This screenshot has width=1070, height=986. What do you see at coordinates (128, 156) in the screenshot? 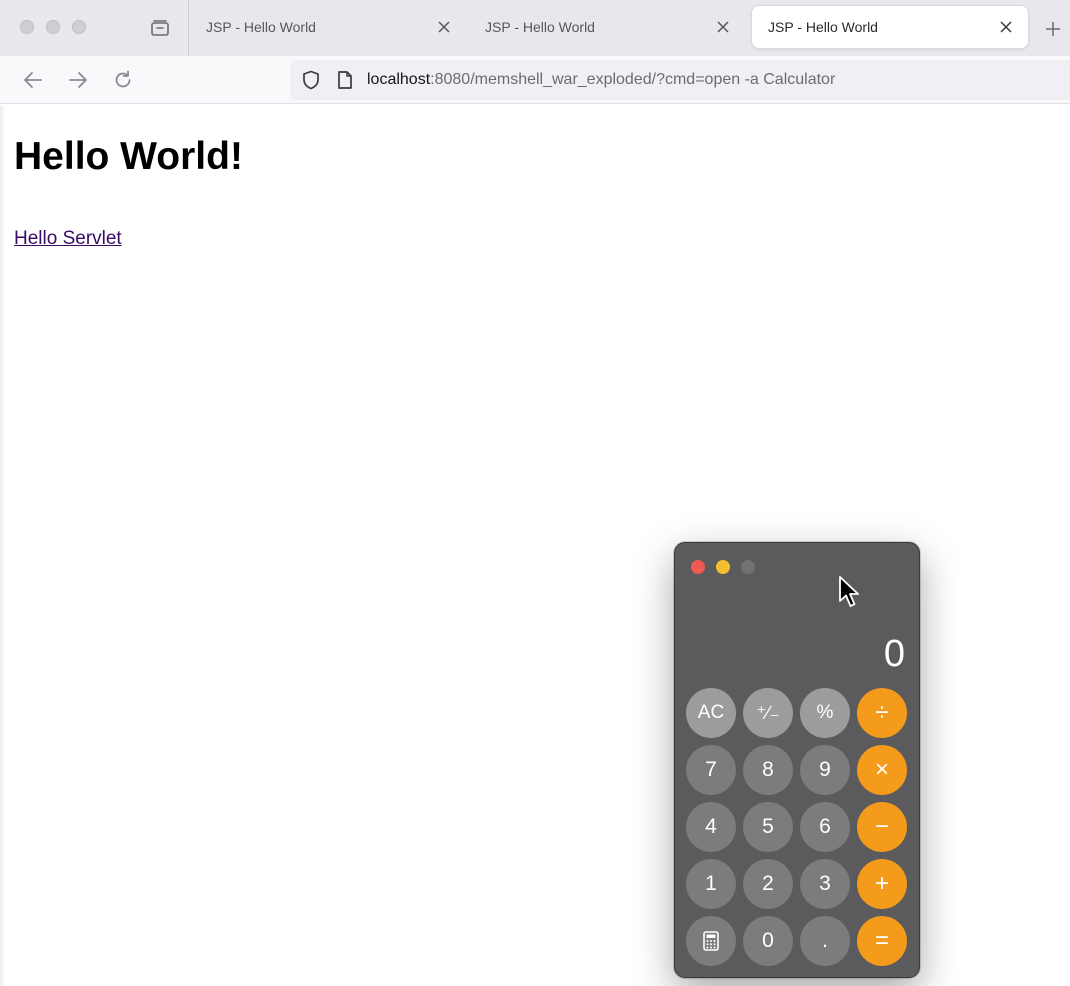
I see `page-heading: Hello World!` at bounding box center [128, 156].